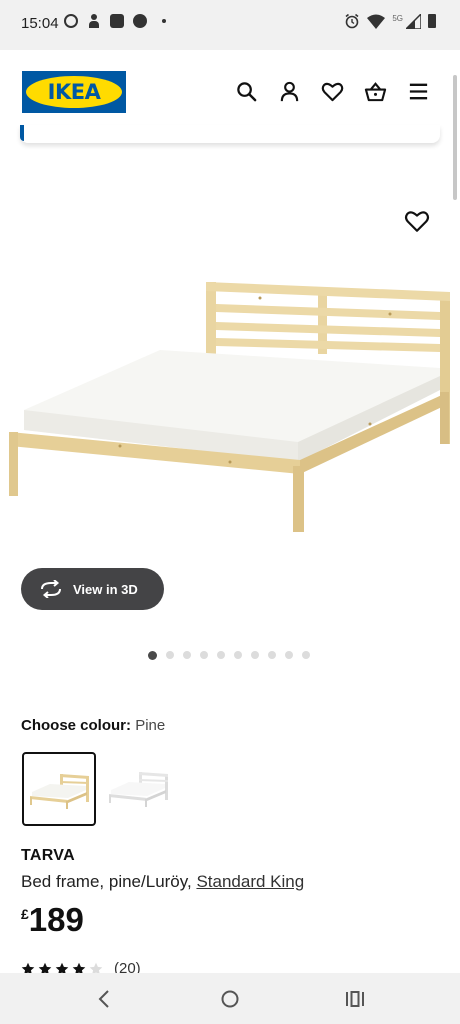  Describe the element at coordinates (413, 21) in the screenshot. I see `signal-icon` at that location.